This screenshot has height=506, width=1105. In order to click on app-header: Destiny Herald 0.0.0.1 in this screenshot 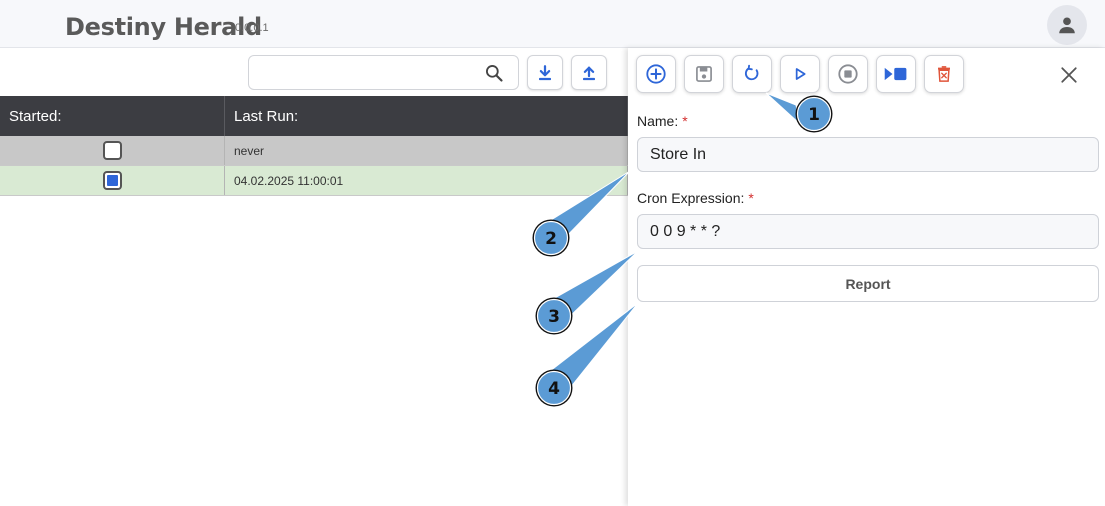, I will do `click(552, 24)`.